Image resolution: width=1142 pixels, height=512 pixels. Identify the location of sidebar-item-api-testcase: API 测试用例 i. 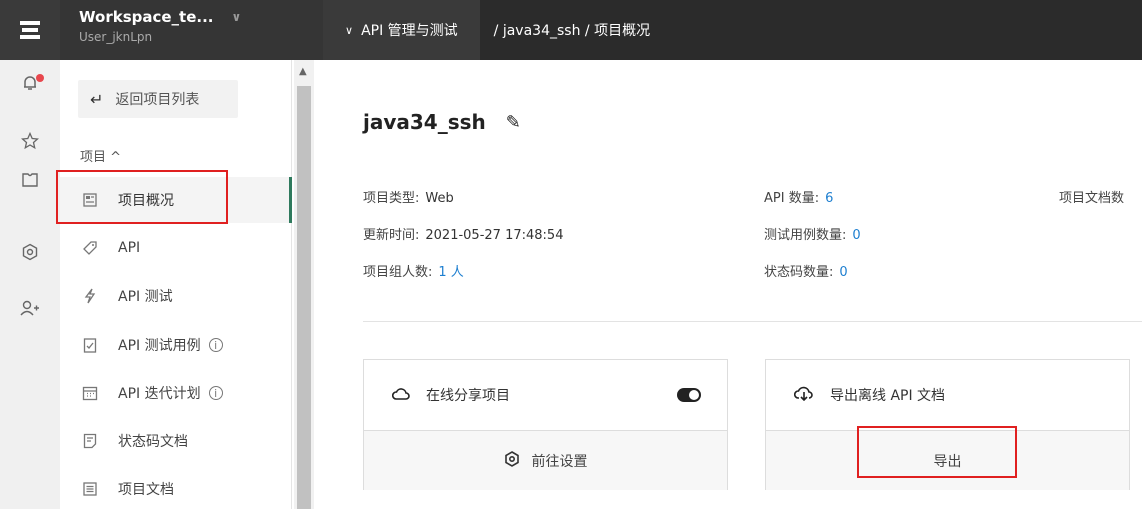
(176, 345).